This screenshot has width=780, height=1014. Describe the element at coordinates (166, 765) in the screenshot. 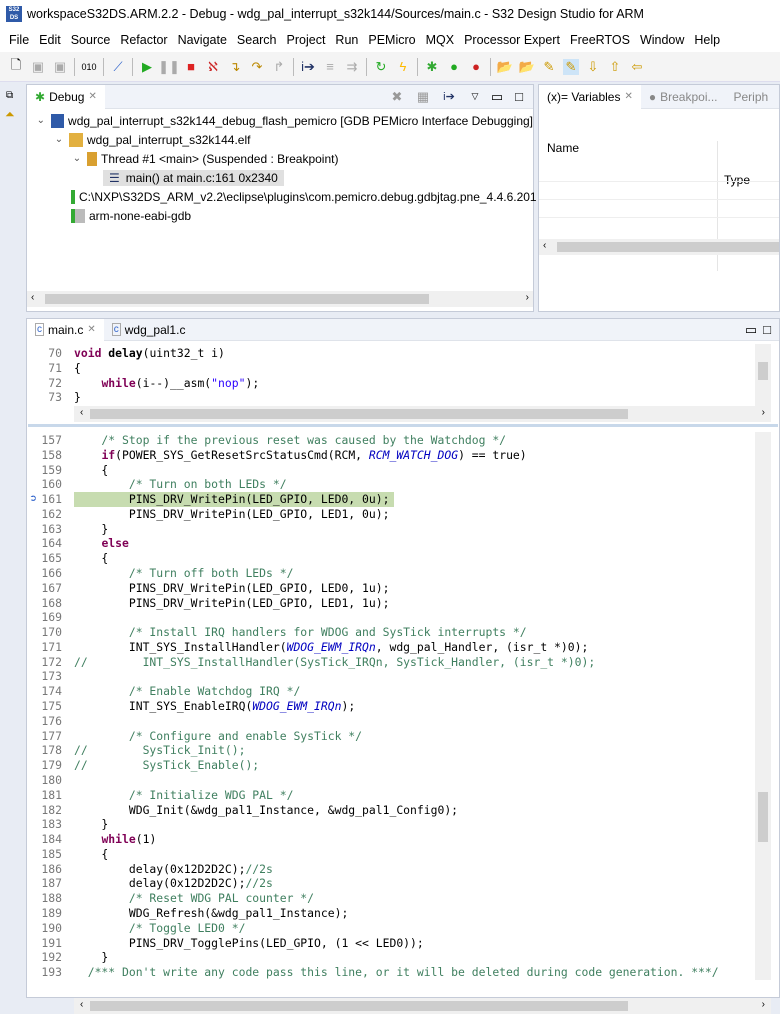

I see `code-line: // SysTick_Enable();` at that location.